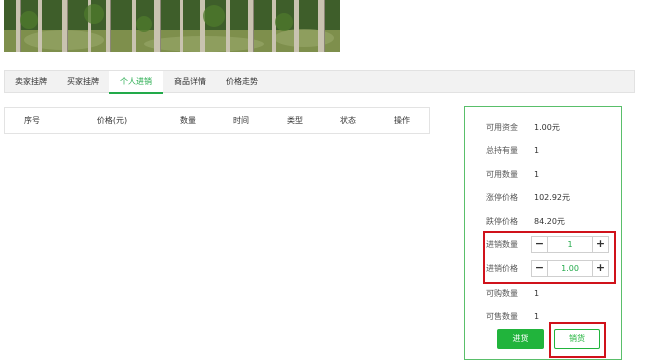 The height and width of the screenshot is (364, 650). I want to click on available-qty-label: 可用数量, so click(502, 174).